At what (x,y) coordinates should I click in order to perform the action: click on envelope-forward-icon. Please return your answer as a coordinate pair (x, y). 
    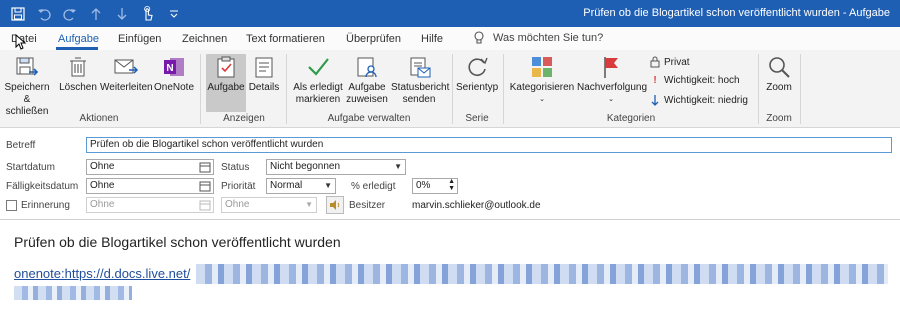
    Looking at the image, I should click on (126, 66).